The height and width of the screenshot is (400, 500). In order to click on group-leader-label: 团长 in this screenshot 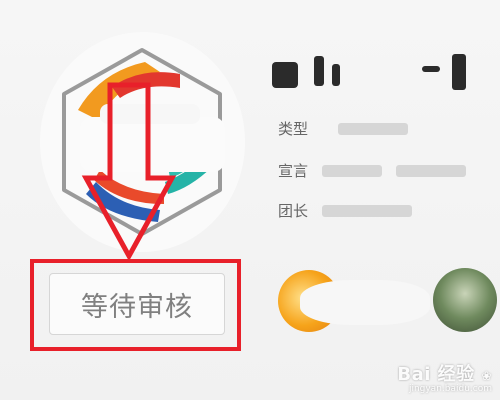, I will do `click(293, 211)`.